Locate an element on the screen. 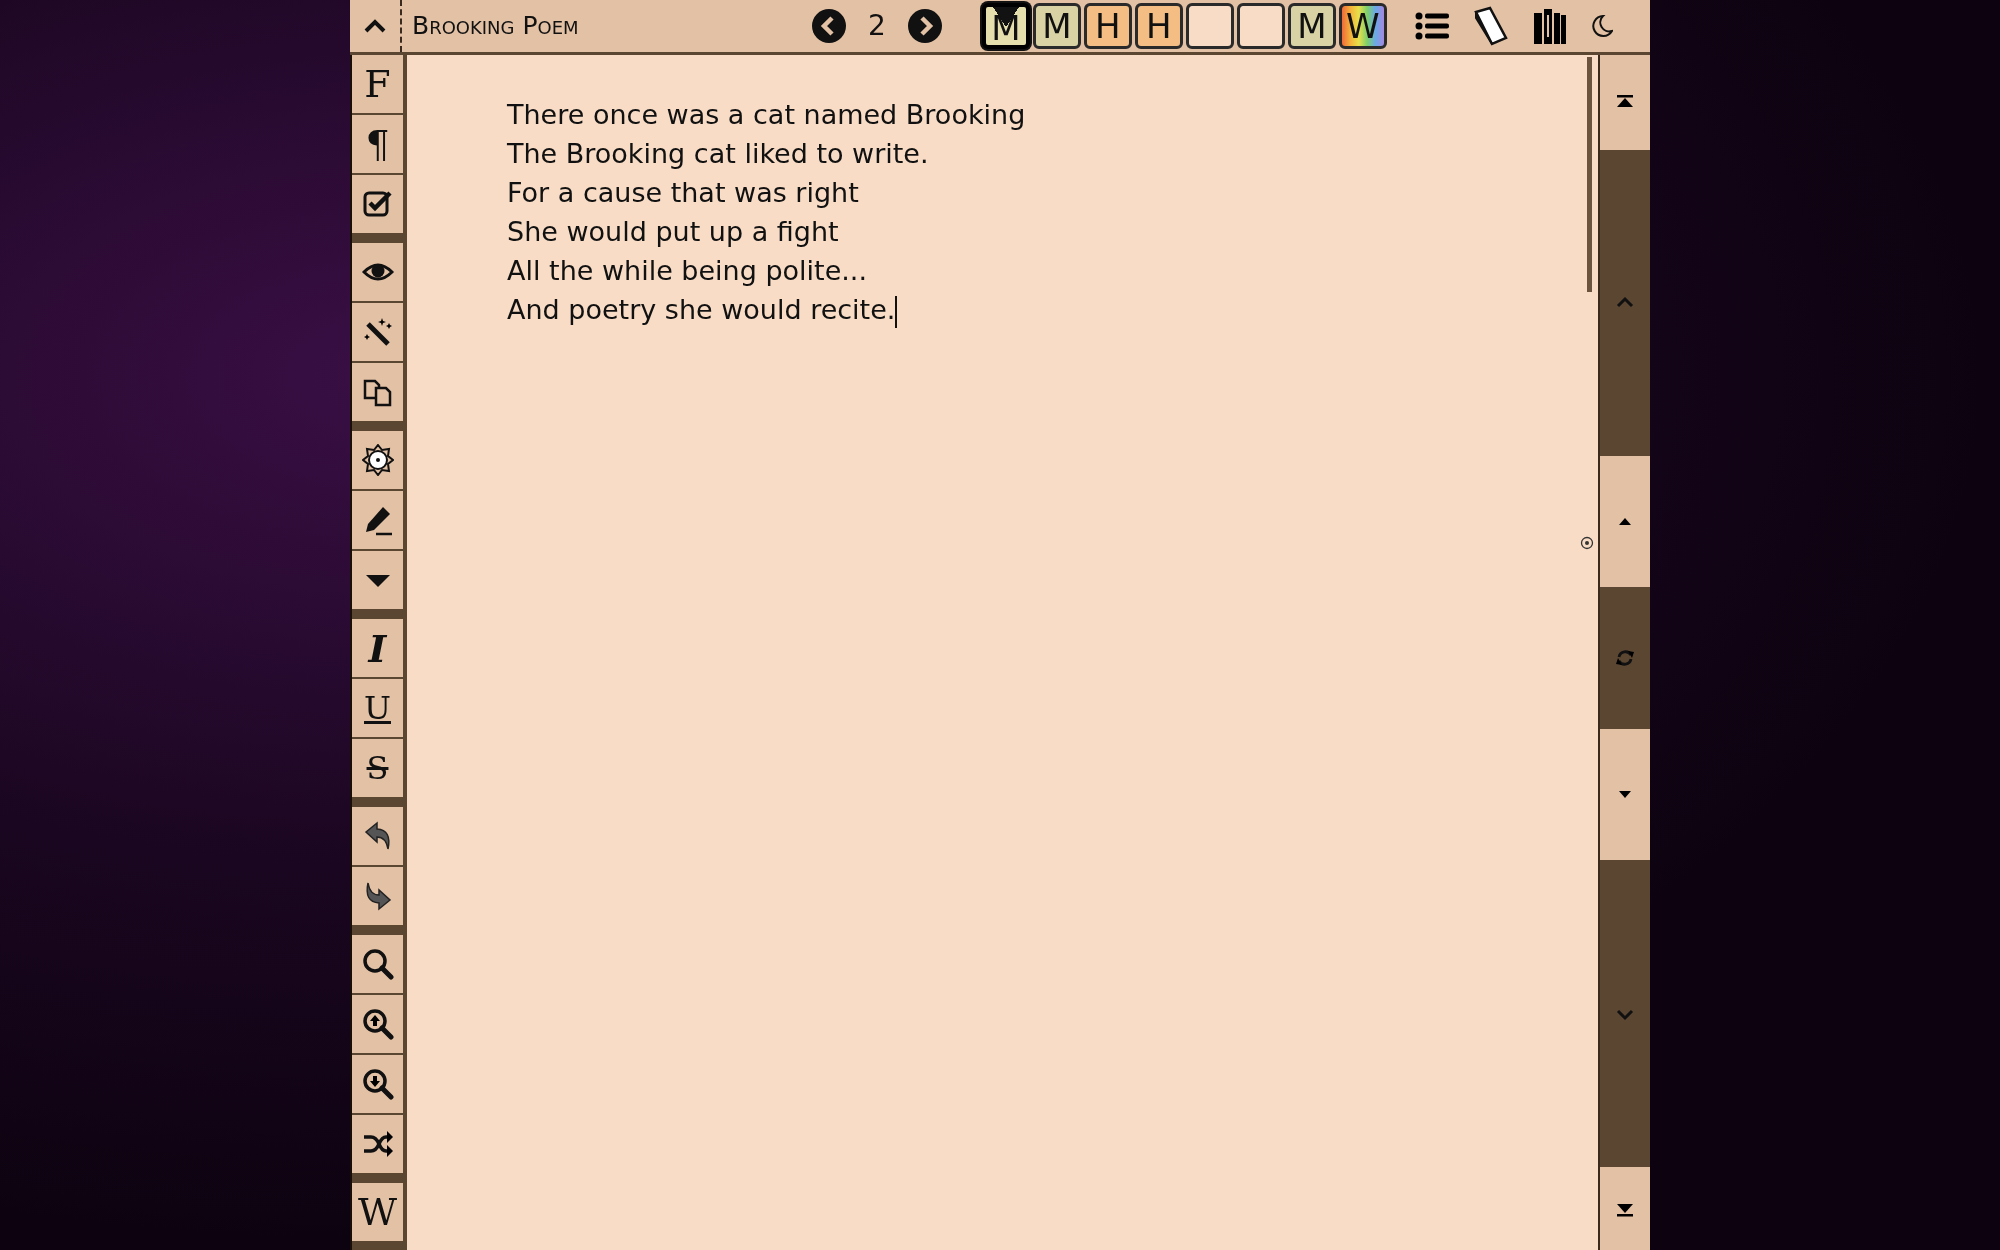 This screenshot has width=2000, height=1250. circle-chevron-left-icon is located at coordinates (829, 26).